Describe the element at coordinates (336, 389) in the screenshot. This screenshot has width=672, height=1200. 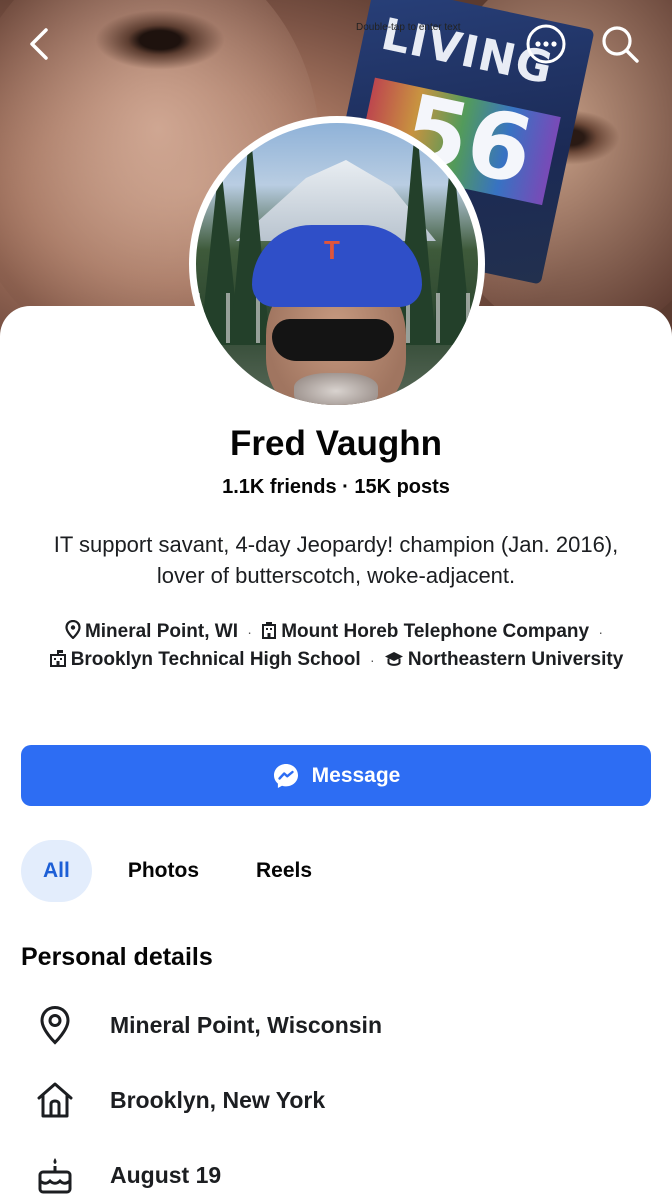
I see `avatar-beard` at that location.